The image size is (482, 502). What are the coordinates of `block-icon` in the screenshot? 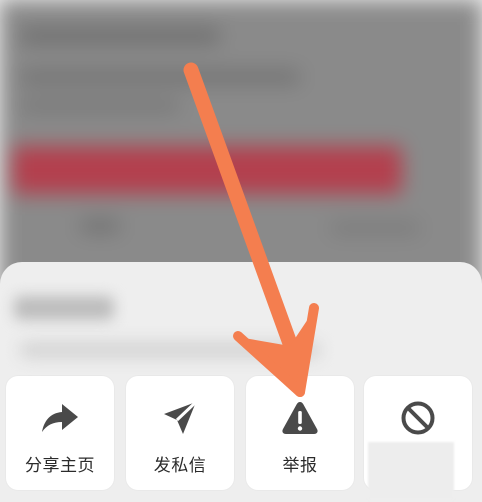 It's located at (418, 418).